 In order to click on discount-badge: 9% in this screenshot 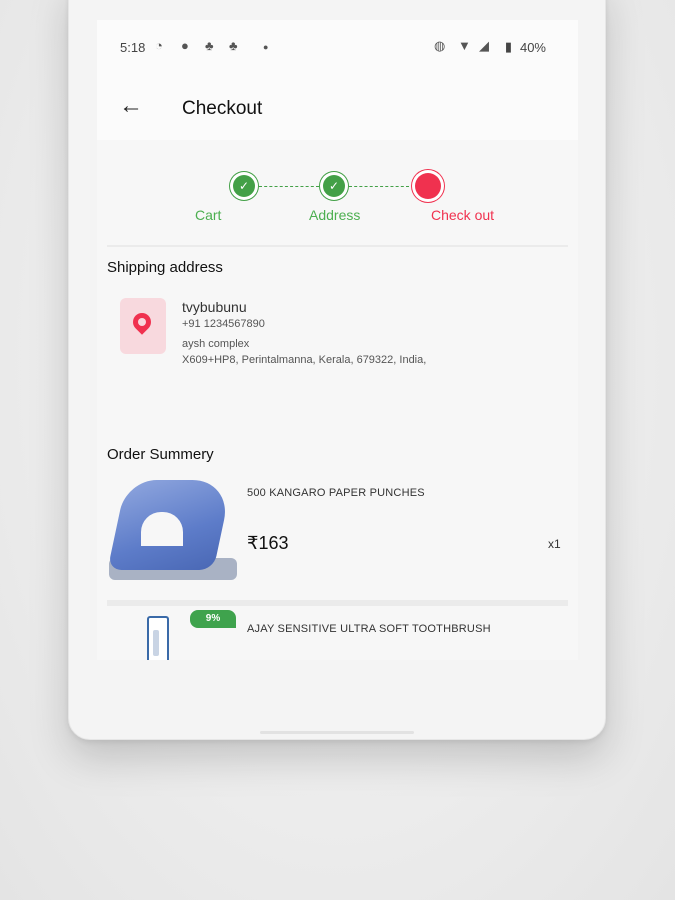, I will do `click(213, 619)`.